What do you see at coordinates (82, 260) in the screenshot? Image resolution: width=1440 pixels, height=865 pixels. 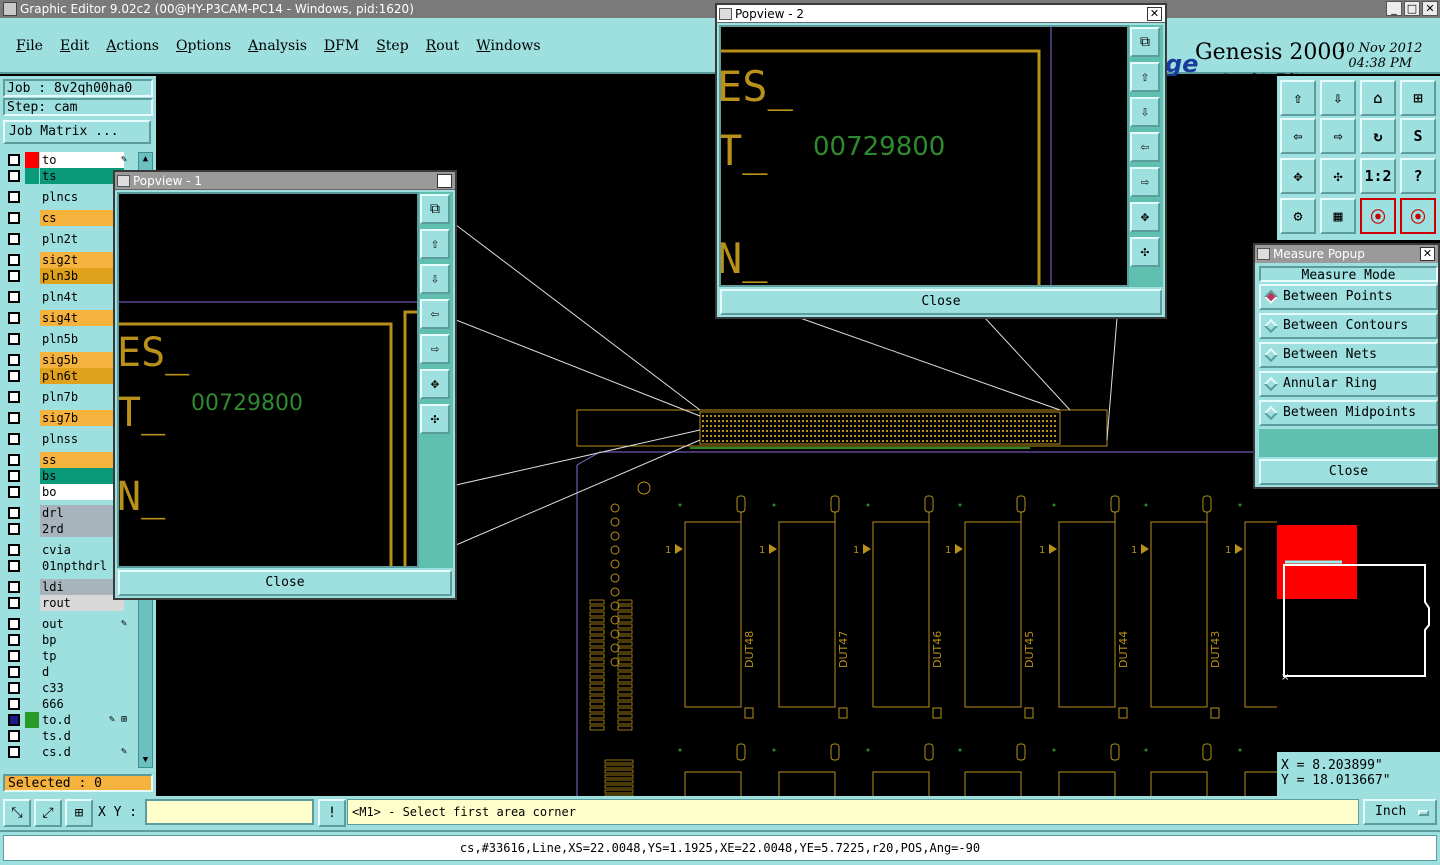 I see `layer-name: sig2t` at bounding box center [82, 260].